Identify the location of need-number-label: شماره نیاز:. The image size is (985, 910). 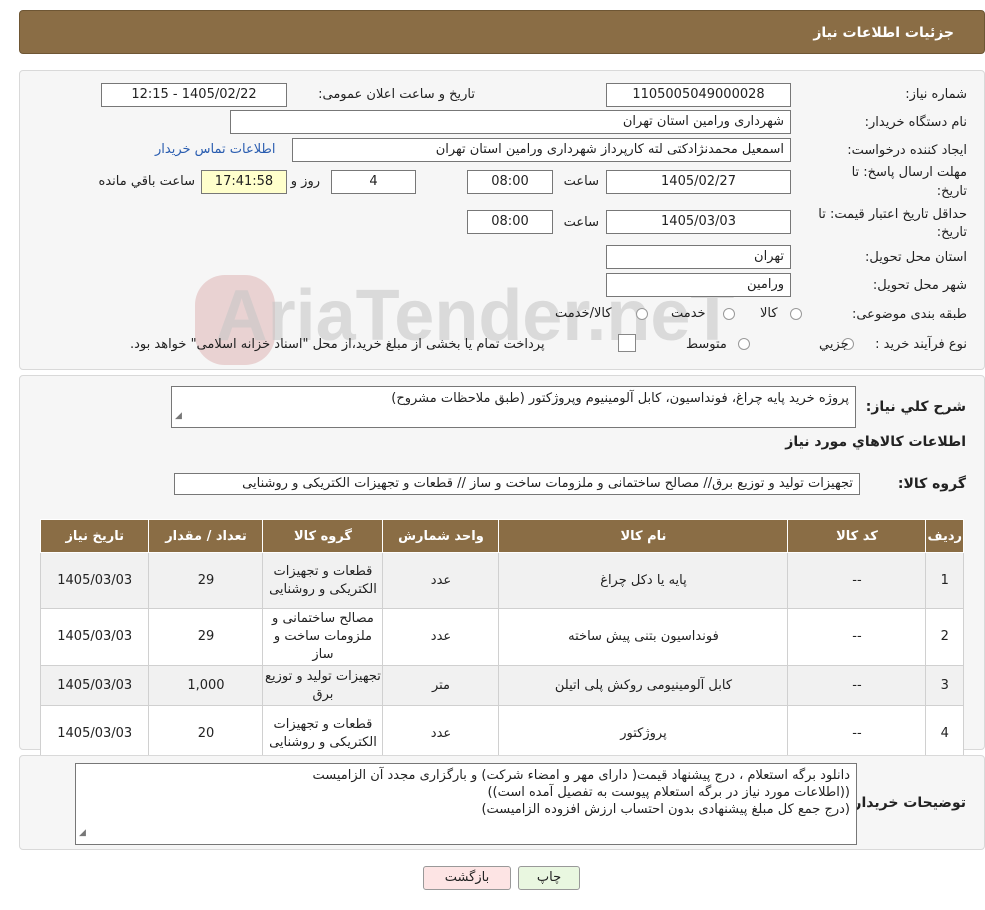
(936, 94).